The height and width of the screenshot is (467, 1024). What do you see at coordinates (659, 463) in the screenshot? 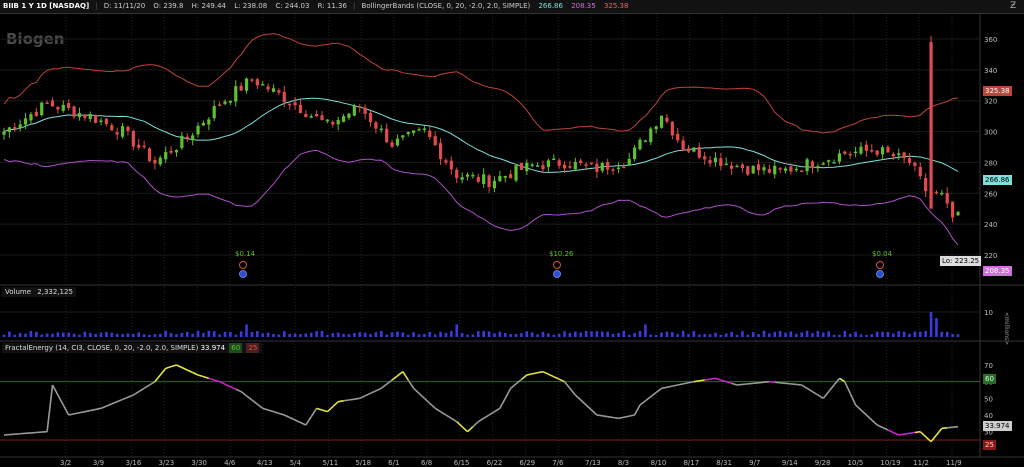
I see `date-axis-tick: 8/10` at bounding box center [659, 463].